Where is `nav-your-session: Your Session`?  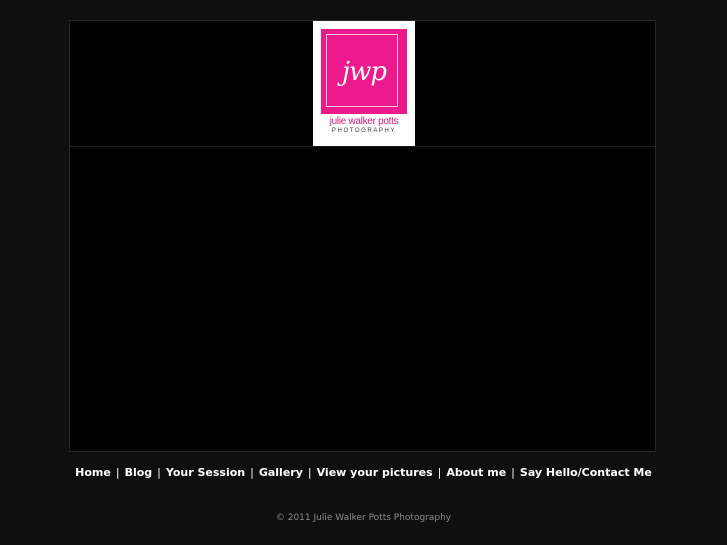 nav-your-session: Your Session is located at coordinates (205, 472).